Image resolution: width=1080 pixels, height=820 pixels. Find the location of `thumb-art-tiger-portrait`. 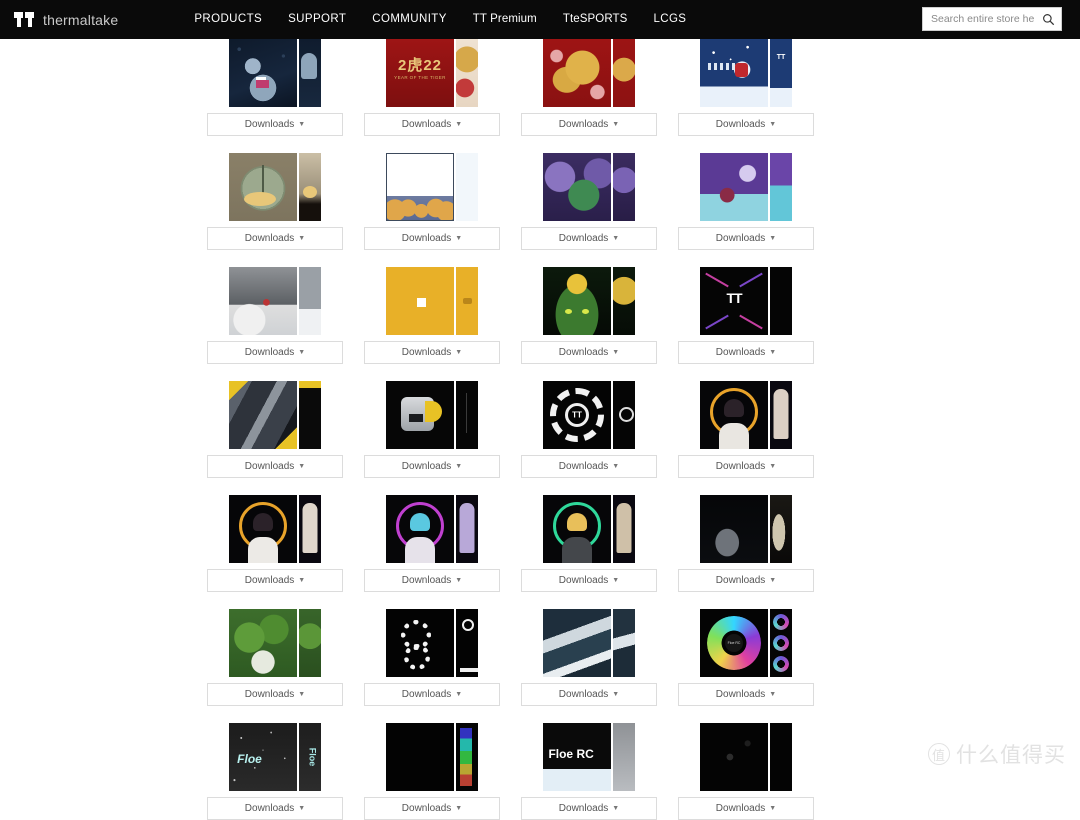

thumb-art-tiger-portrait is located at coordinates (624, 73).